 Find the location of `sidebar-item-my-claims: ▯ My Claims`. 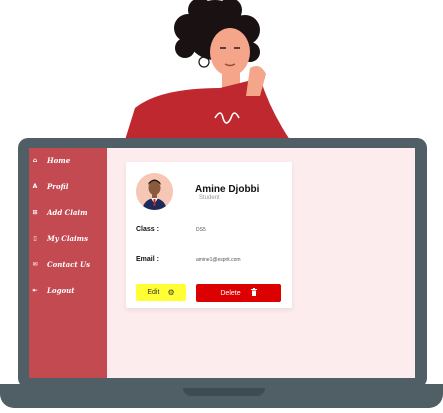

sidebar-item-my-claims: ▯ My Claims is located at coordinates (68, 238).